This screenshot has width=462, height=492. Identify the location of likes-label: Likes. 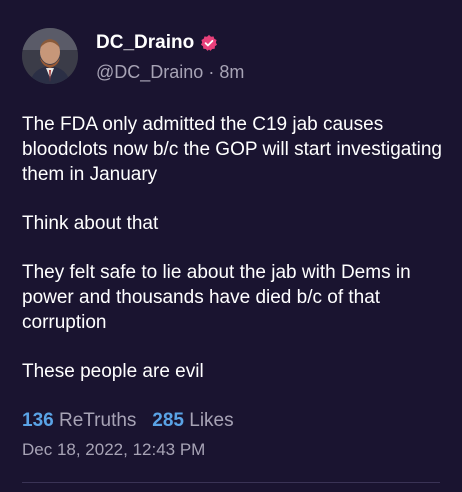
(211, 420).